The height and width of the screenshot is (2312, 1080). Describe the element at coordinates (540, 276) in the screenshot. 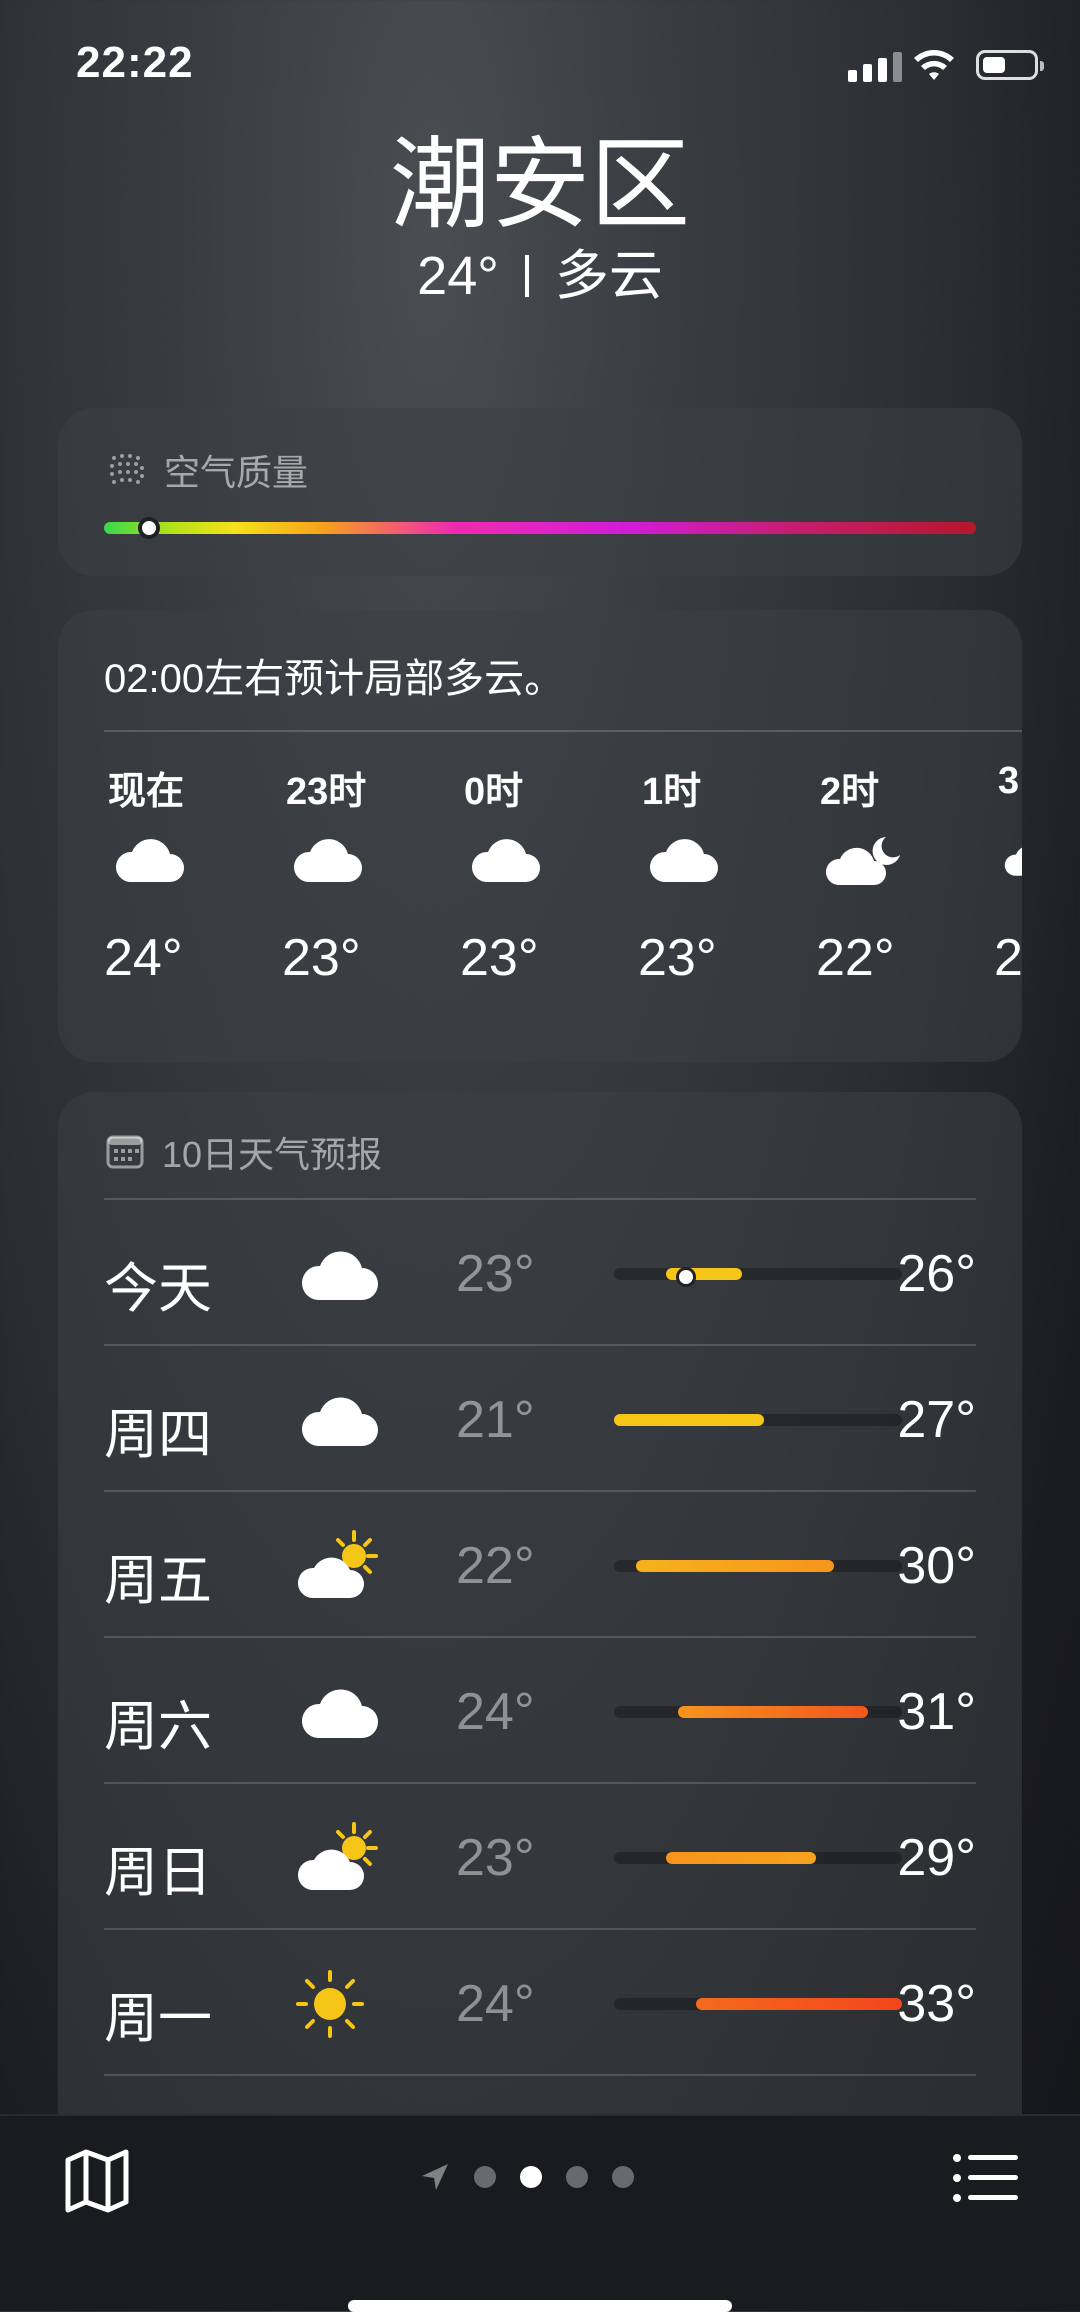

I see `current-conditions: 24° 多云` at that location.